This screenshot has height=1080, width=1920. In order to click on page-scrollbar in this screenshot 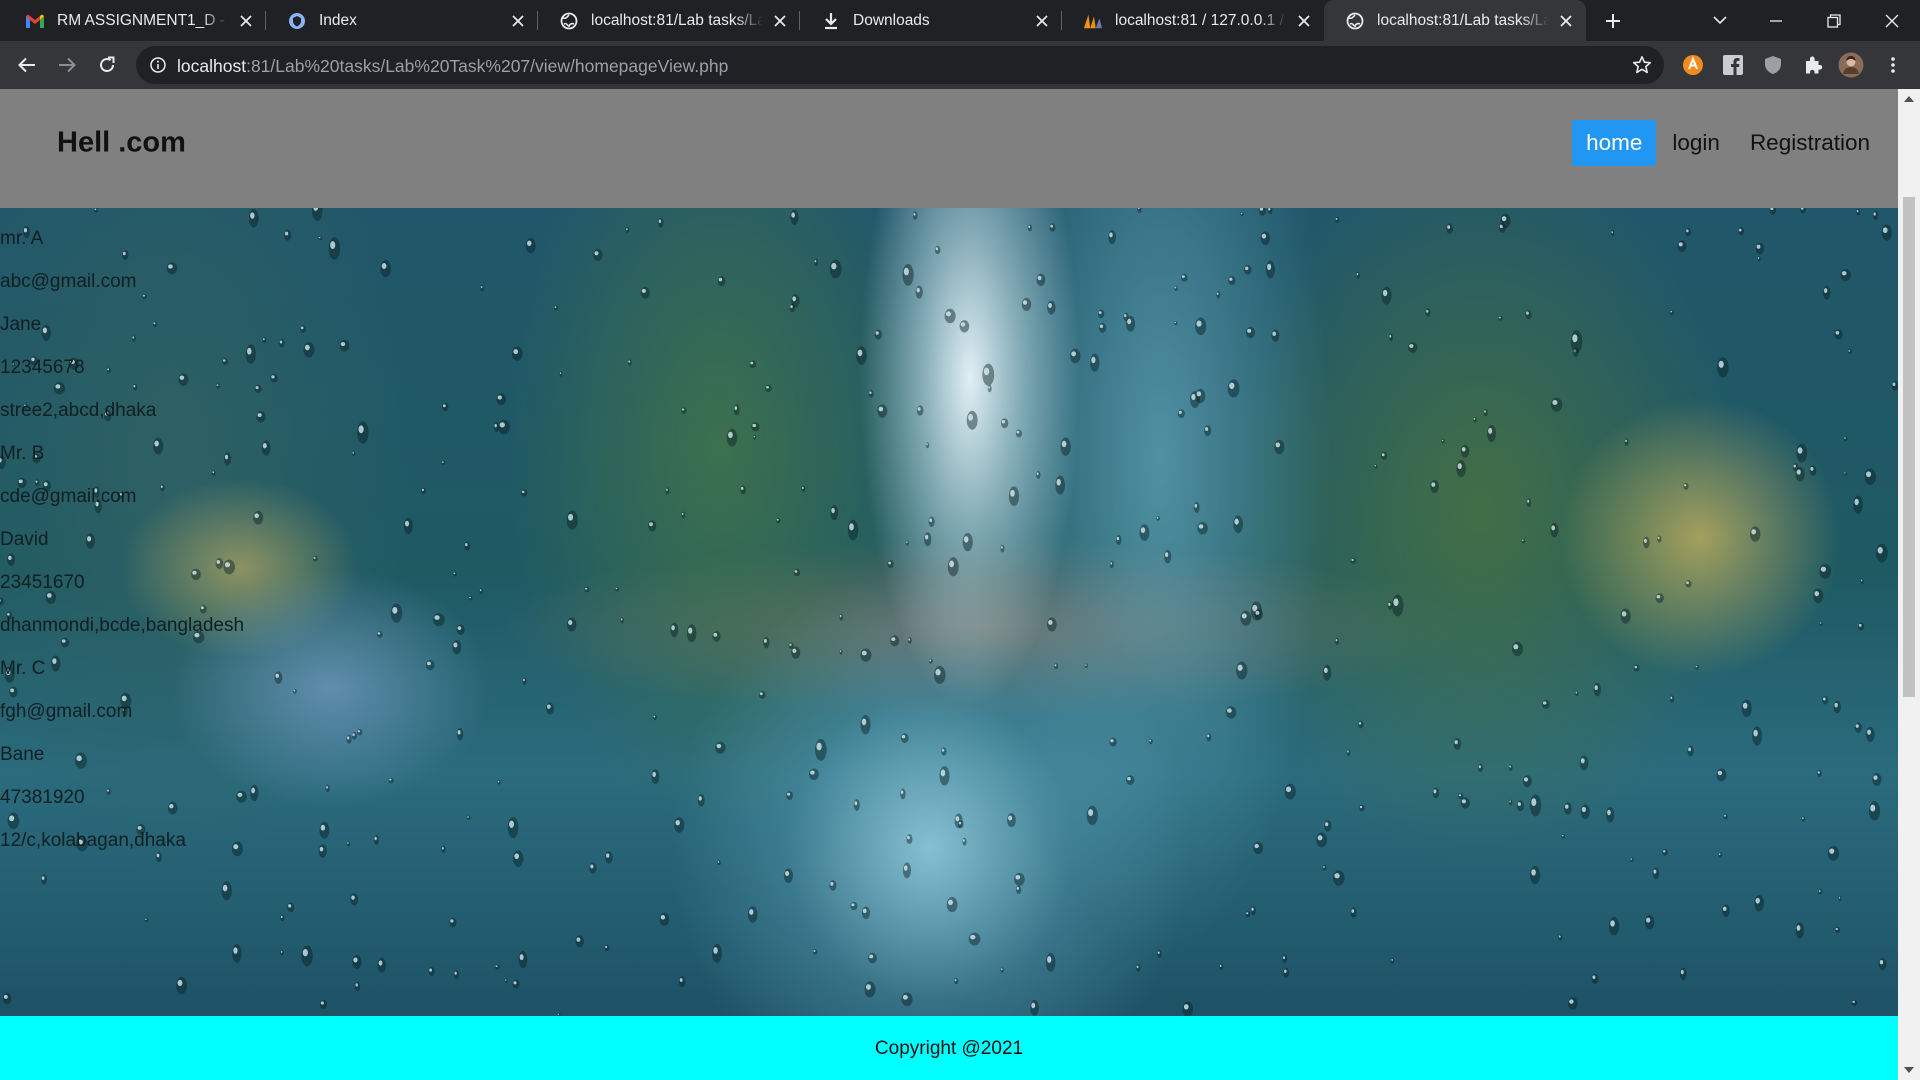, I will do `click(1909, 584)`.